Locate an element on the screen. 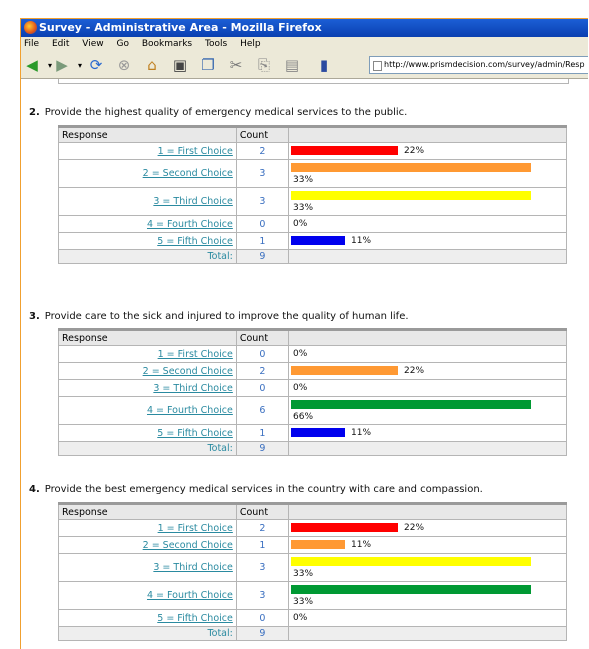 The image size is (589, 649). copy-icon: ⎘ is located at coordinates (264, 65).